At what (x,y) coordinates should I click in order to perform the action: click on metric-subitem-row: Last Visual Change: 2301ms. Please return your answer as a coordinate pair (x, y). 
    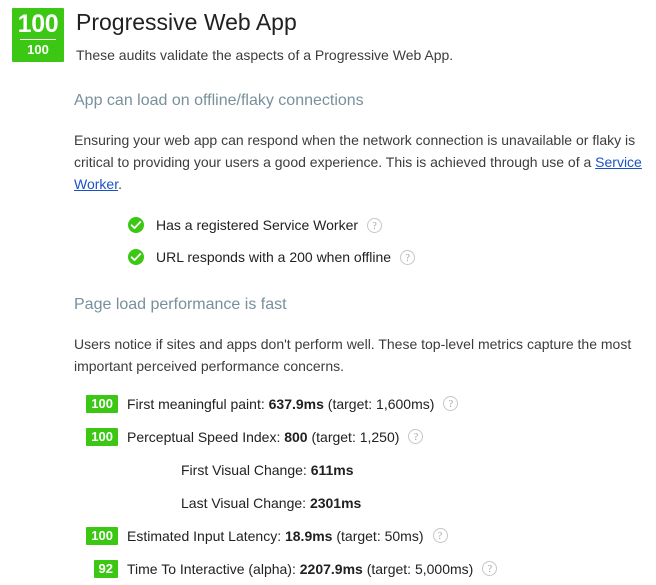
    Looking at the image, I should click on (359, 502).